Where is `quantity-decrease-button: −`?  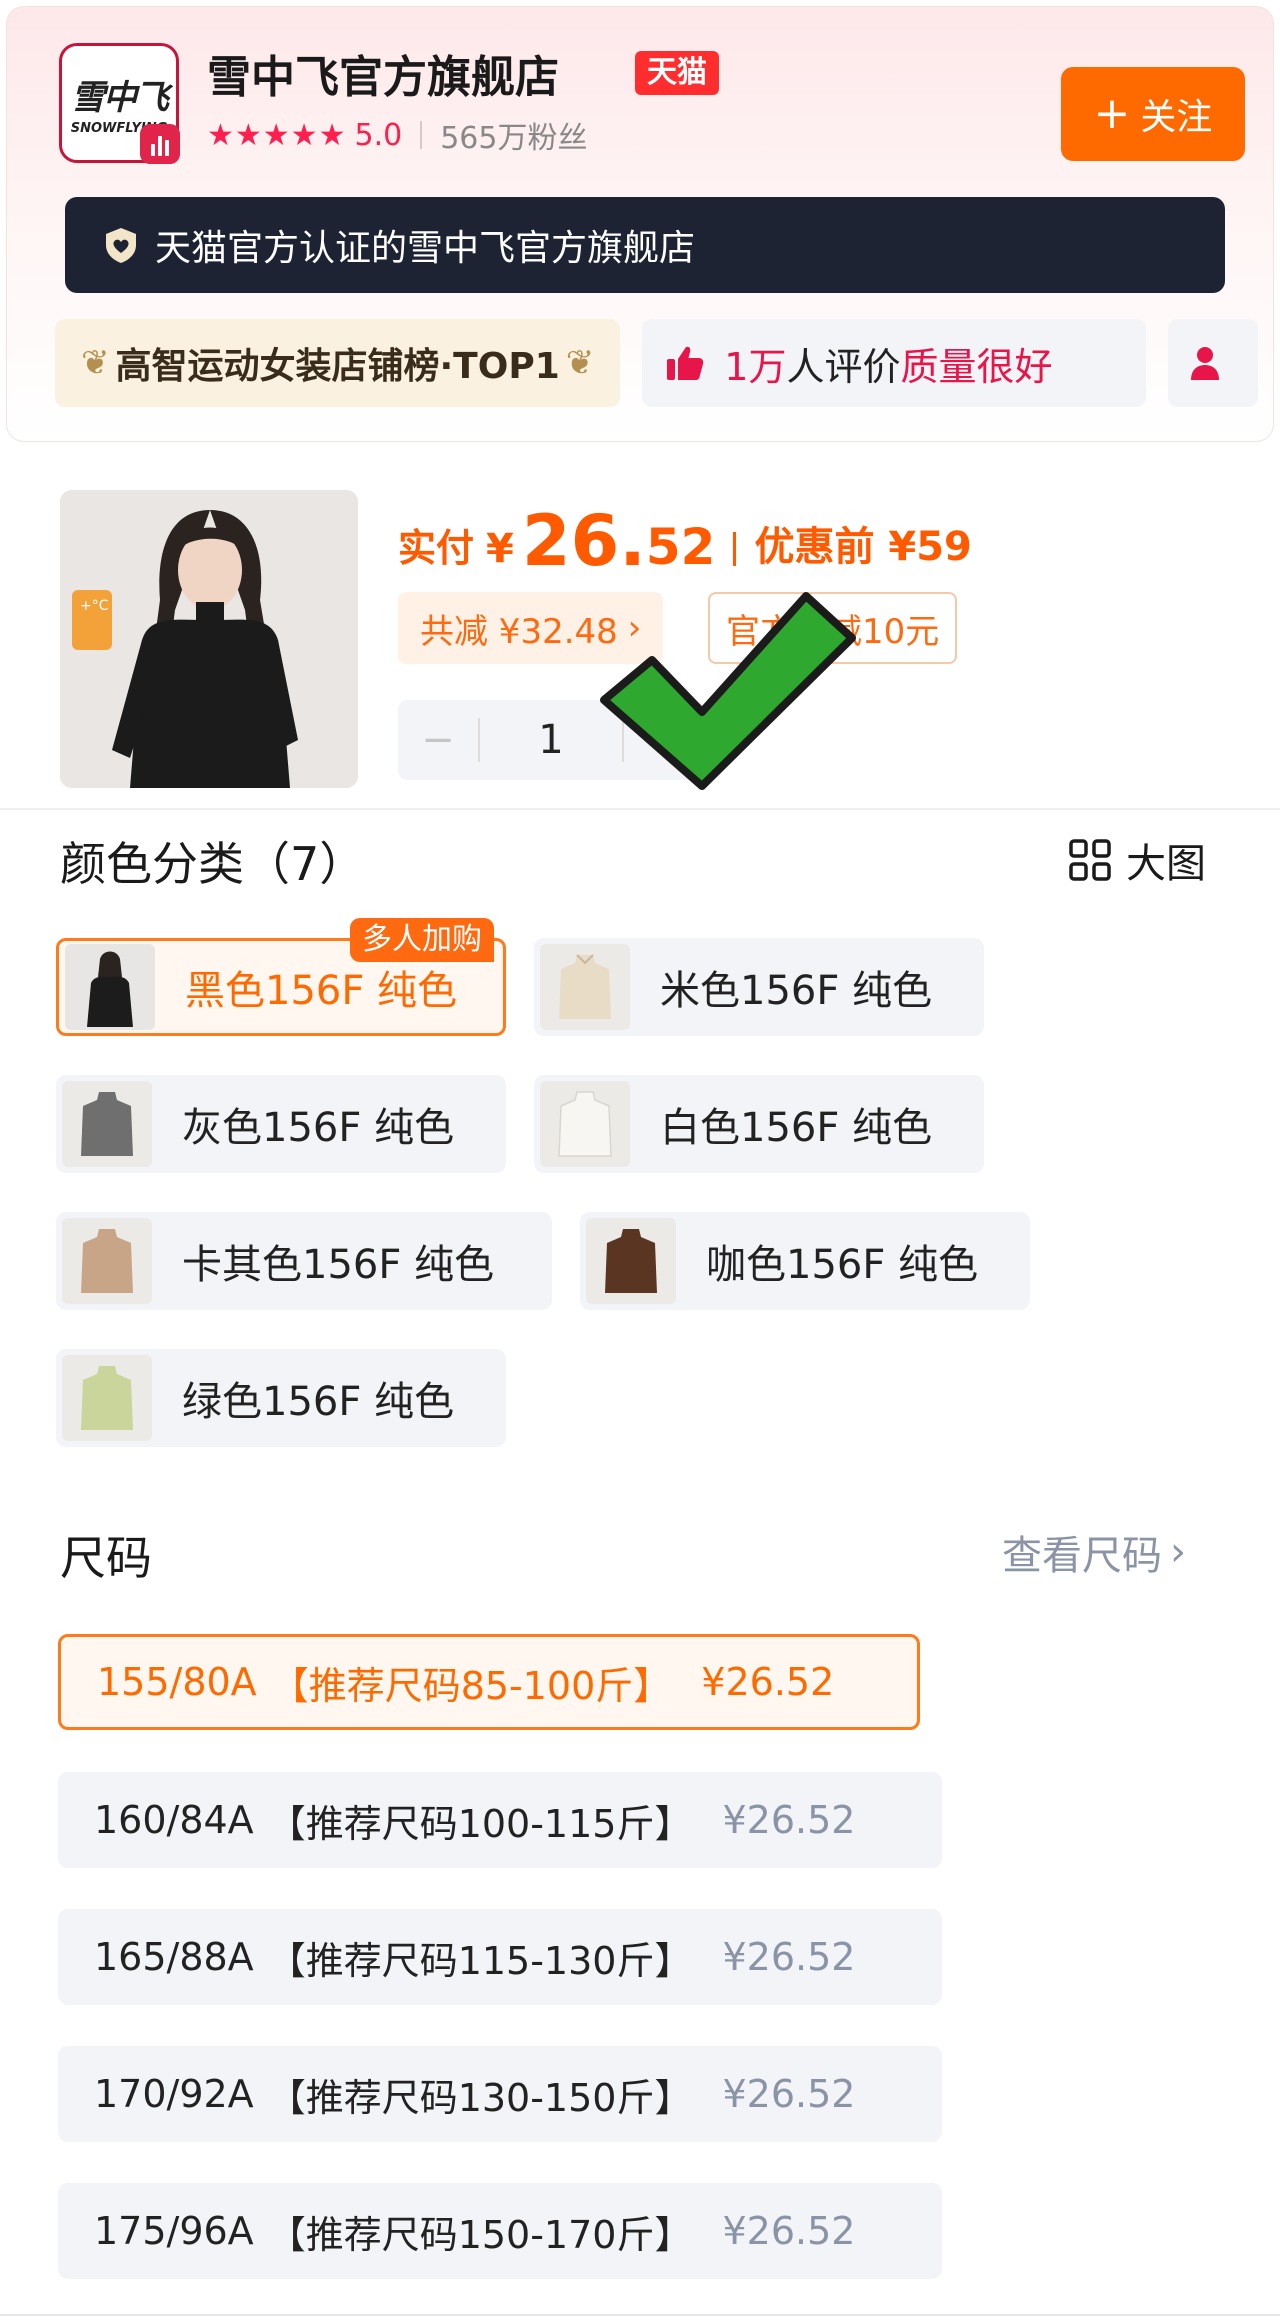
quantity-decrease-button: − is located at coordinates (438, 740).